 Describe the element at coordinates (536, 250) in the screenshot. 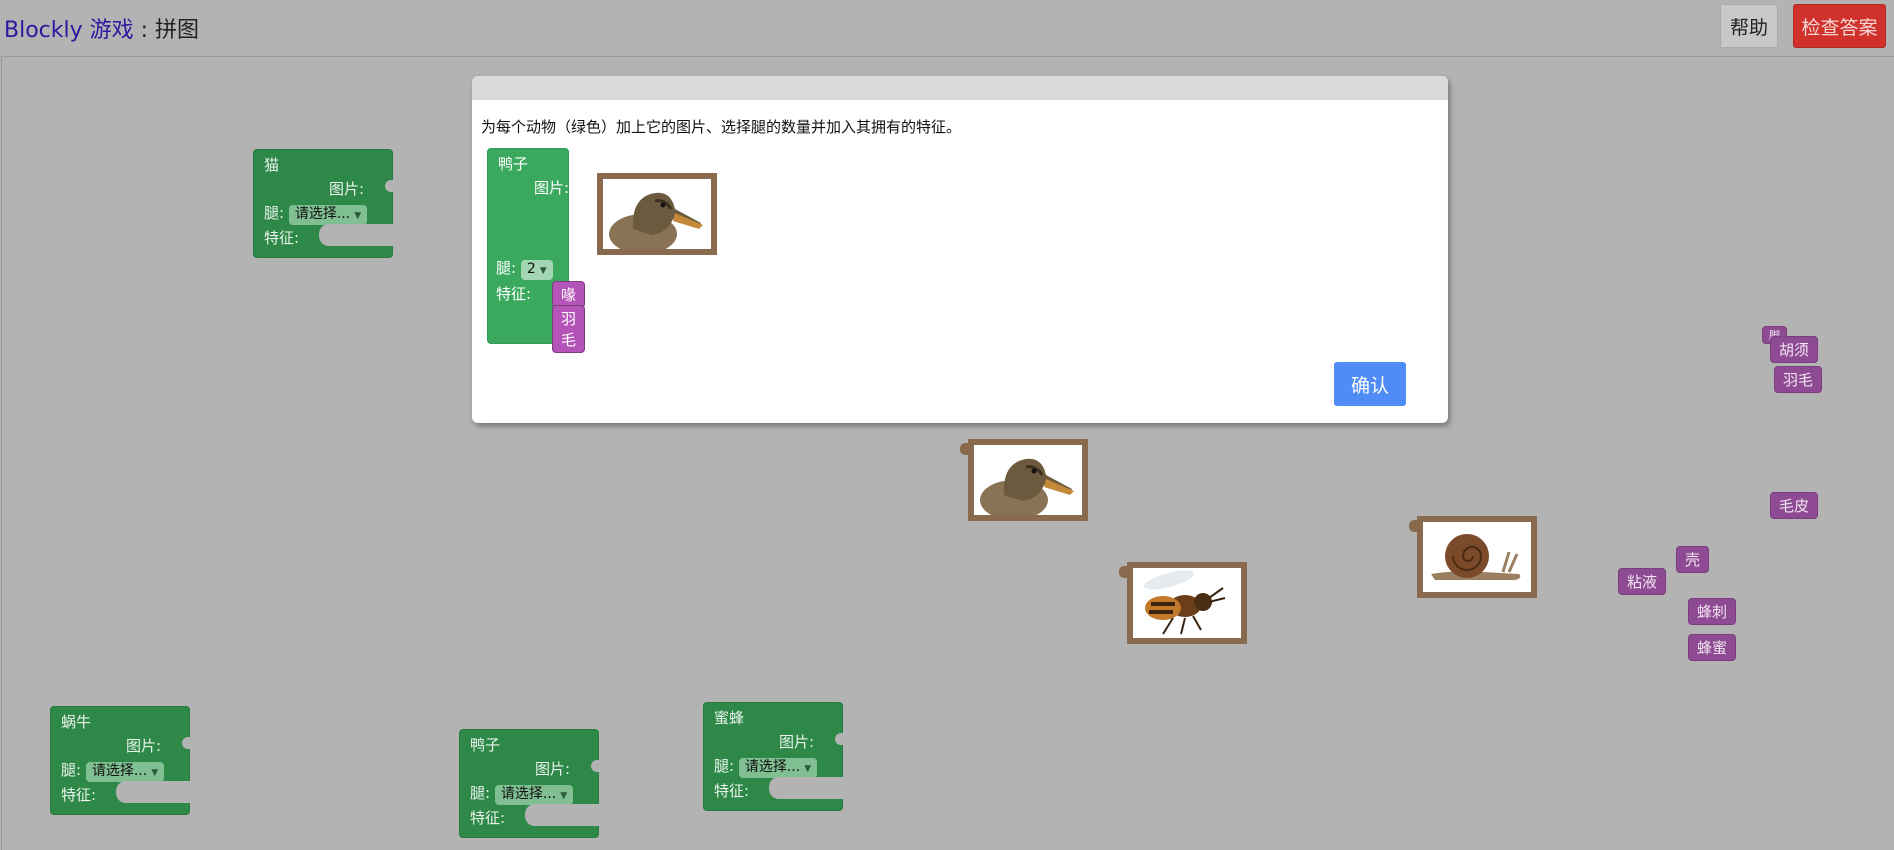

I see `example-duck-block: 鸭子 图片: 腿: 2 ▼ 特征: 喙 羽毛` at that location.